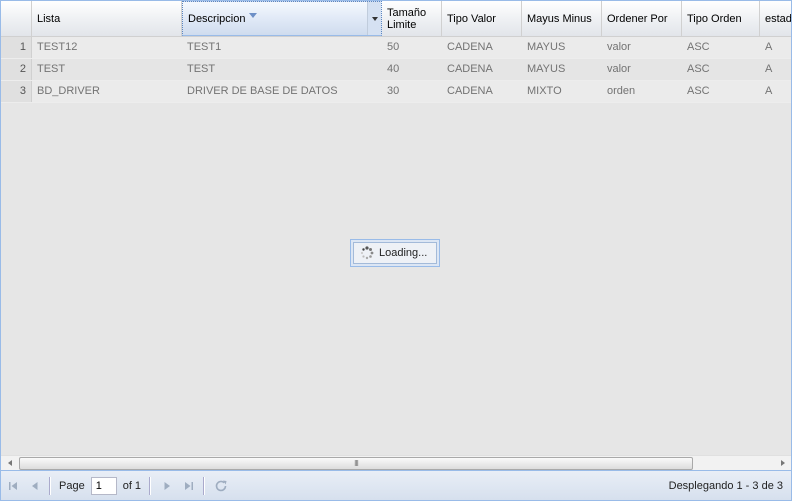 The height and width of the screenshot is (501, 792). I want to click on sort-descending-icon, so click(253, 15).